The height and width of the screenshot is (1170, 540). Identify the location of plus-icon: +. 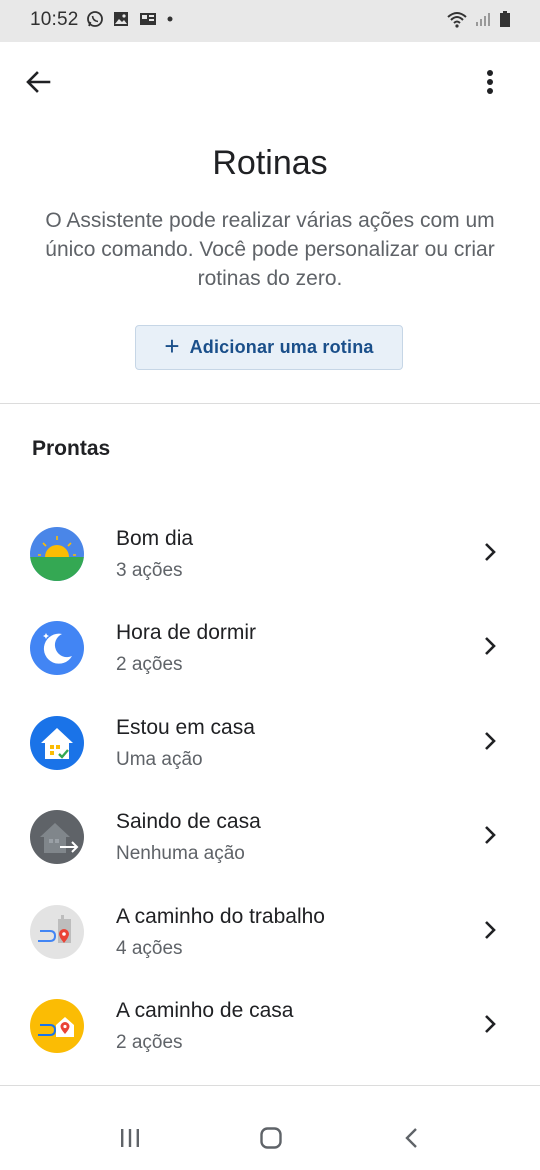
(172, 346).